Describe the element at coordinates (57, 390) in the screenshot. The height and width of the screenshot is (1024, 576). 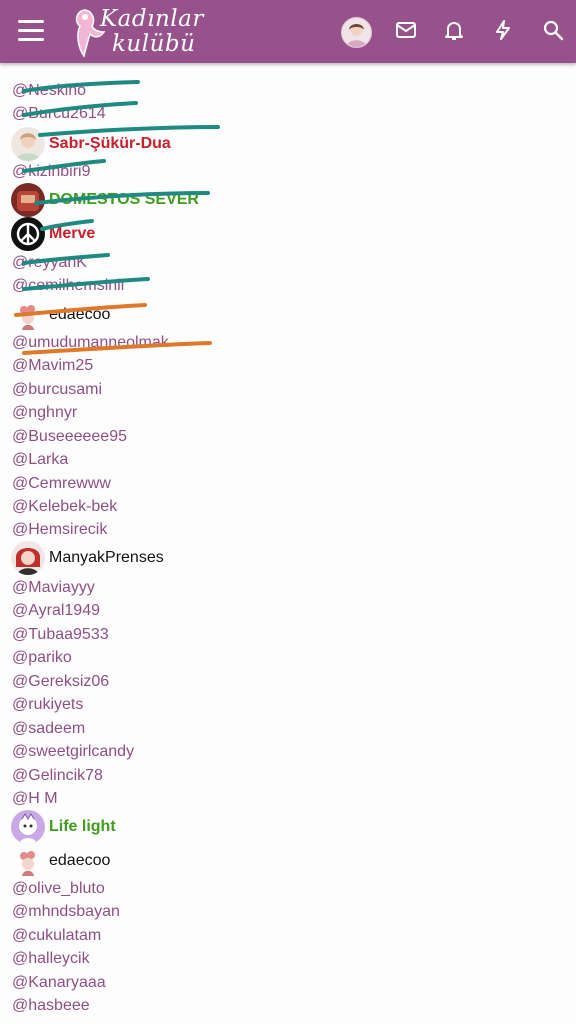
I see `mention-link: @burcusami` at that location.